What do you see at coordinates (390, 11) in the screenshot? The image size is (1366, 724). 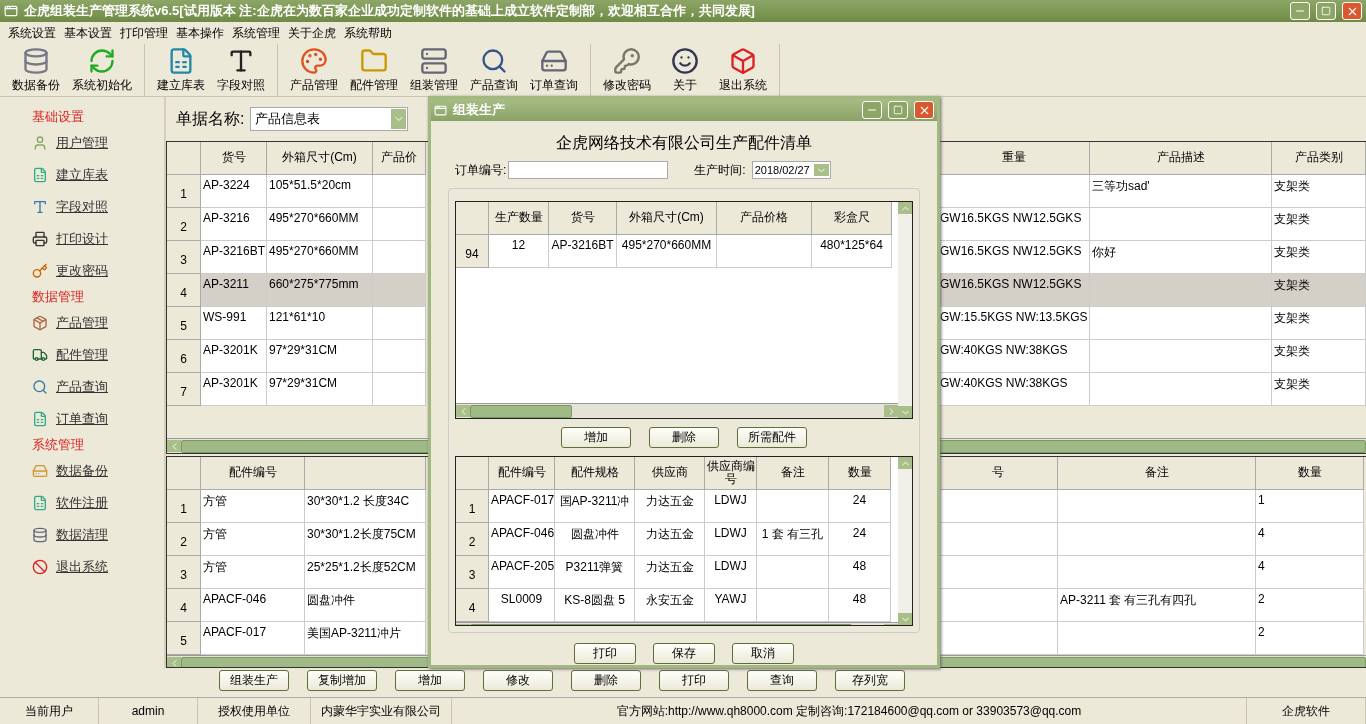 I see `window-title: 企虎组装生产管理系统v6.5[试用版本 注:企虎在为数百家企业成功定制软件的基础上成立软件定制部，欢迎相互合作，共同发展]` at bounding box center [390, 11].